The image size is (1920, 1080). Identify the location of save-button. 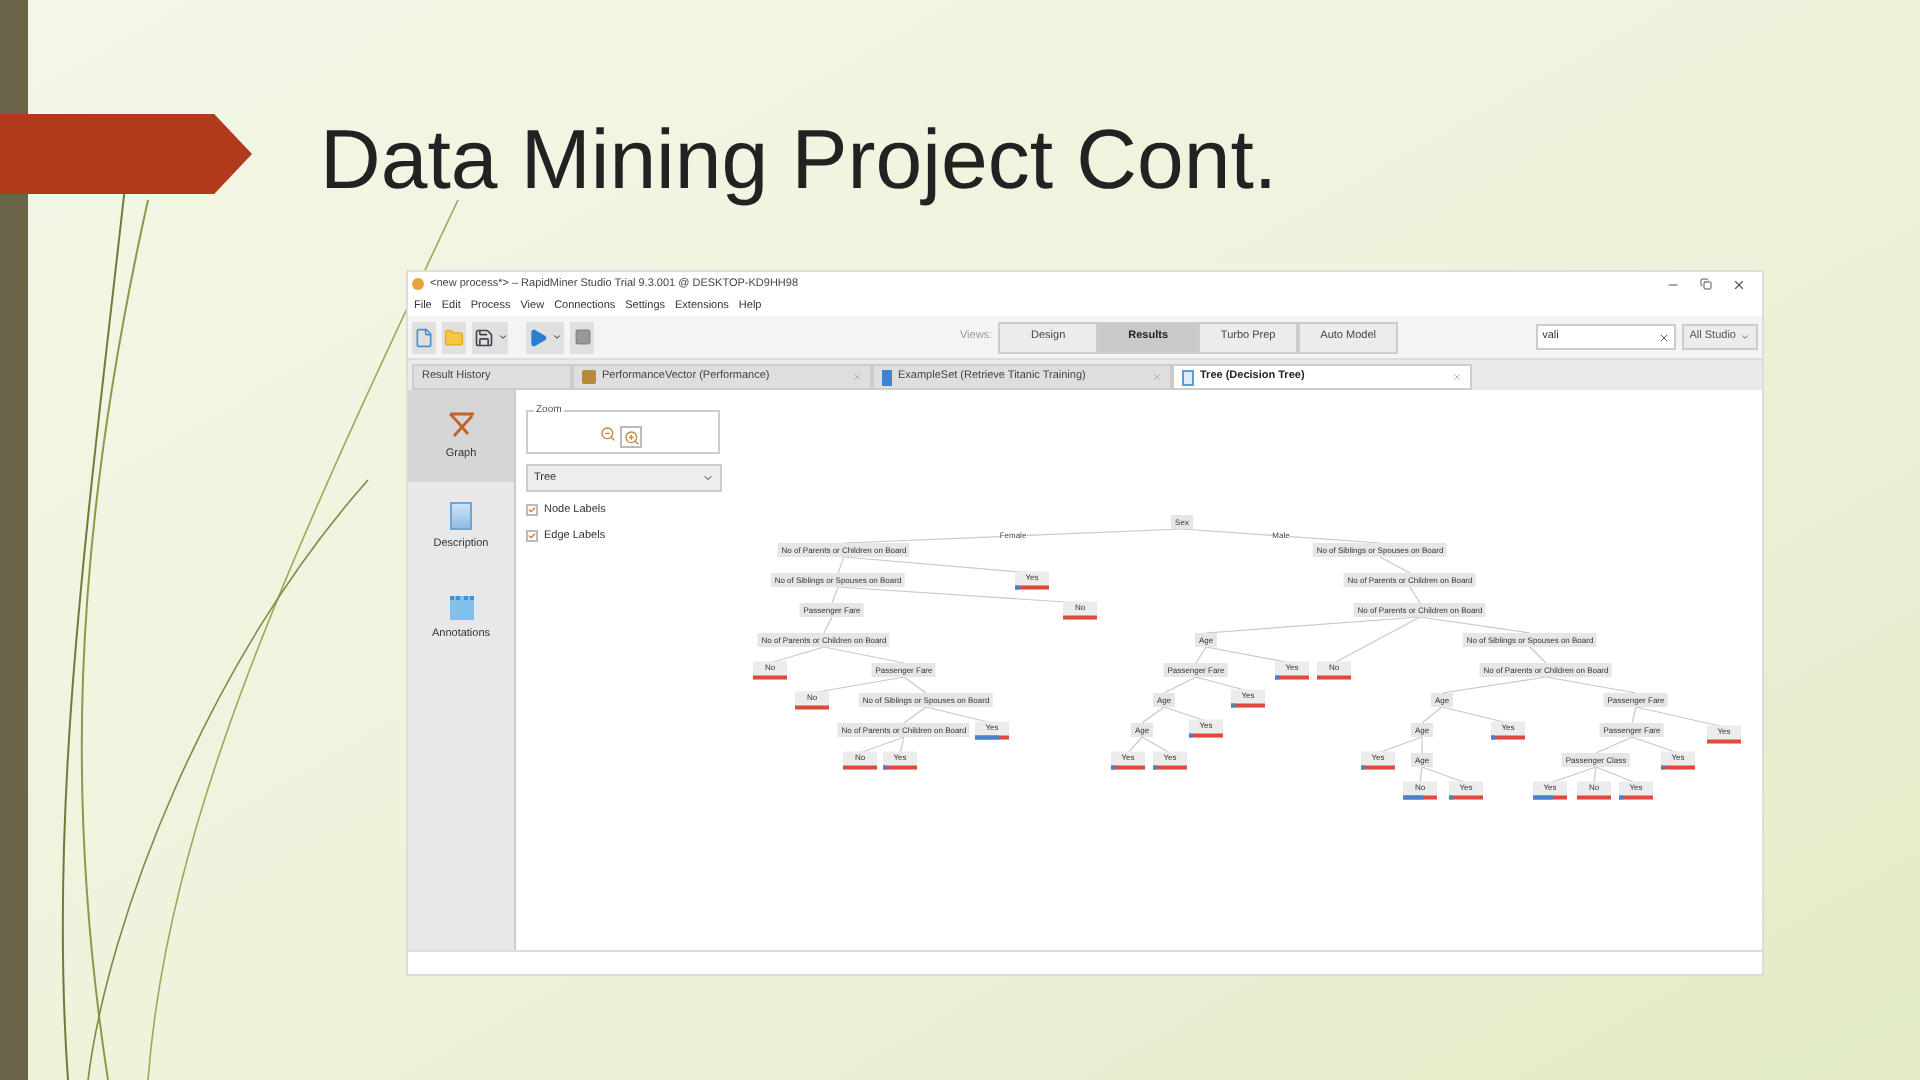
(490, 337).